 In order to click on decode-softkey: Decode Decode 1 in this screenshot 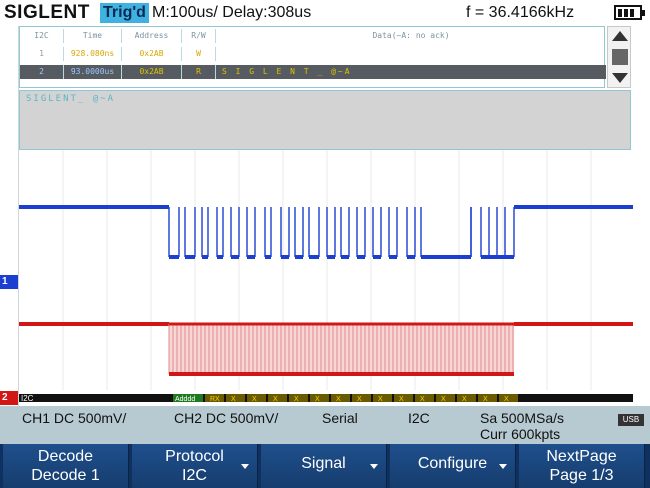, I will do `click(66, 466)`.